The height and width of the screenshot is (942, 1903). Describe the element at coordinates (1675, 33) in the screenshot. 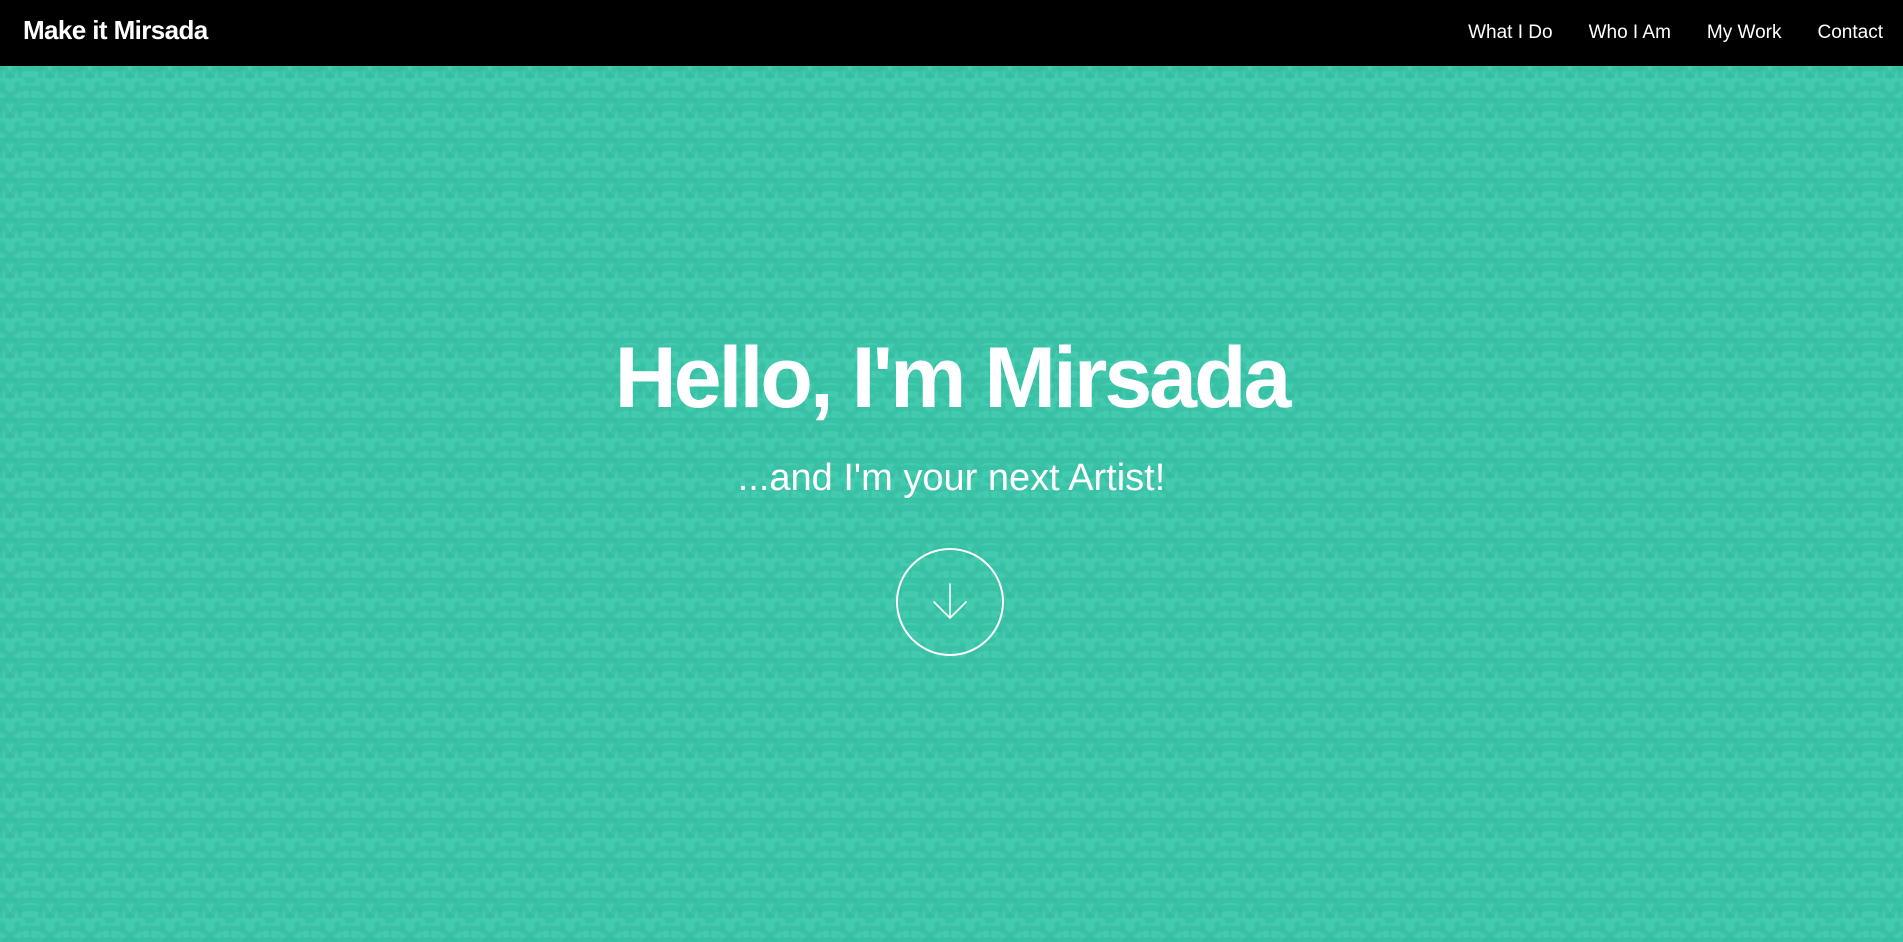

I see `nav-links: What I Do Who I Am My Work Contact` at that location.